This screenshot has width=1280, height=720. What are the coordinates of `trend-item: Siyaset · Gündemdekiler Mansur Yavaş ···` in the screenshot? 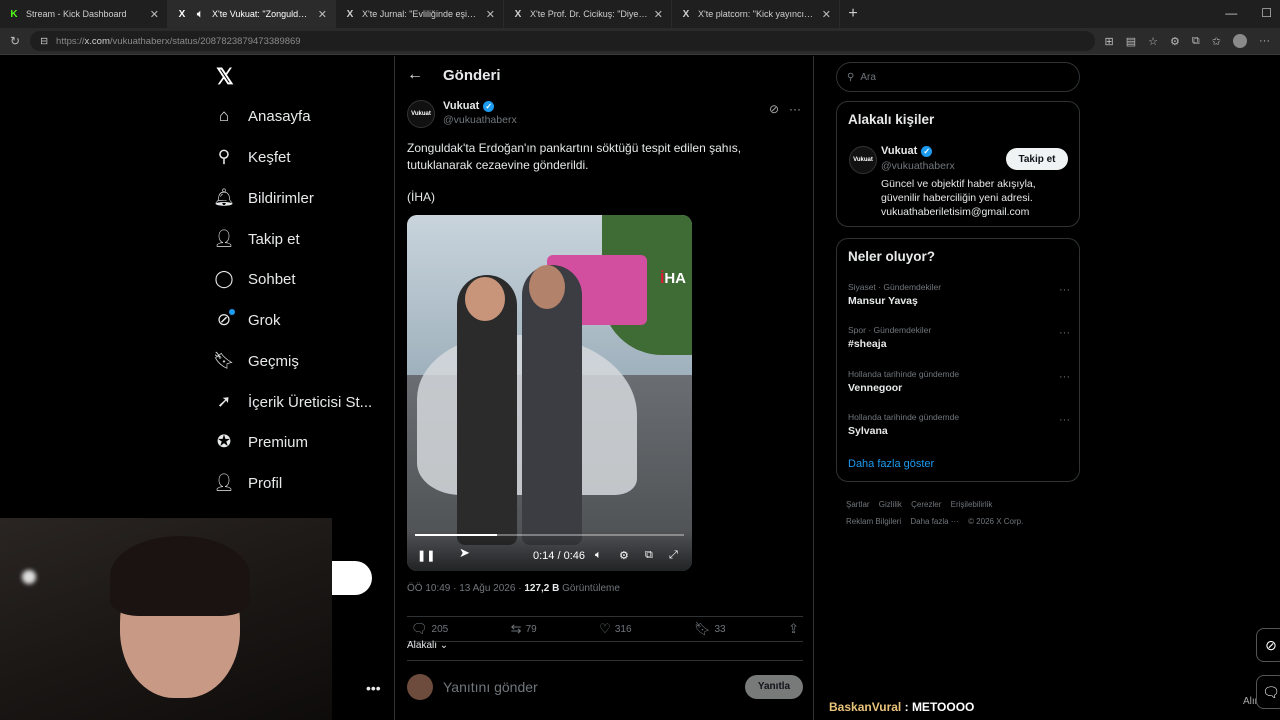 It's located at (959, 294).